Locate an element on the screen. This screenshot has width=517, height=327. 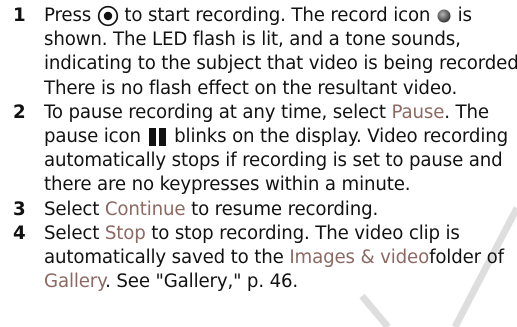
ui-term-gallery: Gallery is located at coordinates (75, 282).